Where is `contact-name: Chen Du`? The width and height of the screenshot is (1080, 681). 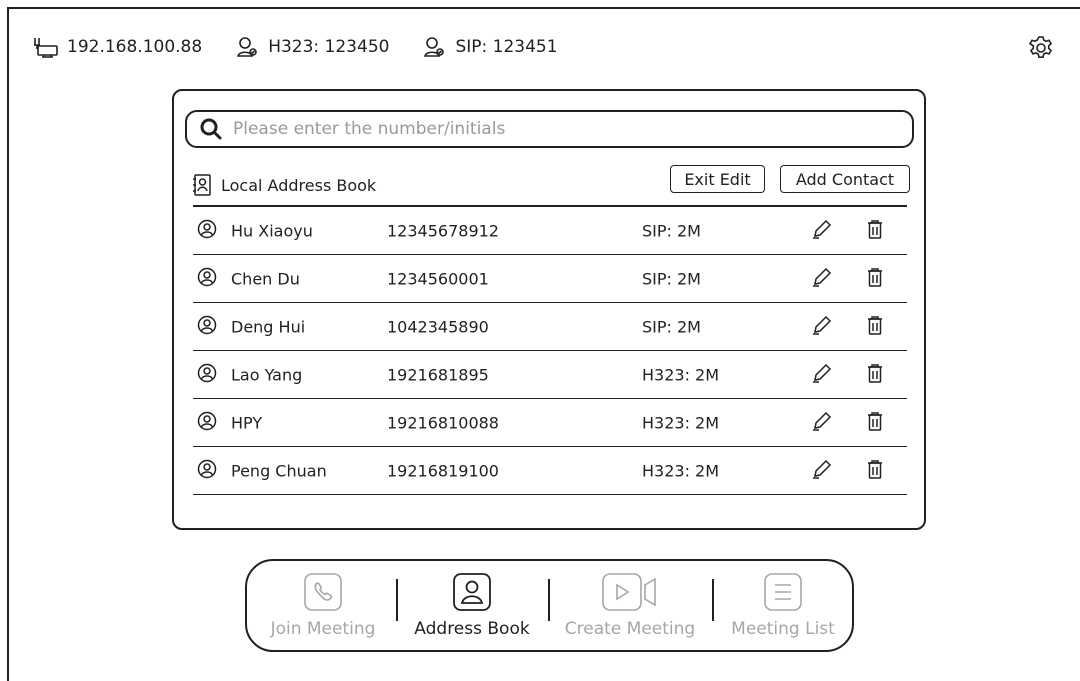
contact-name: Chen Du is located at coordinates (265, 278).